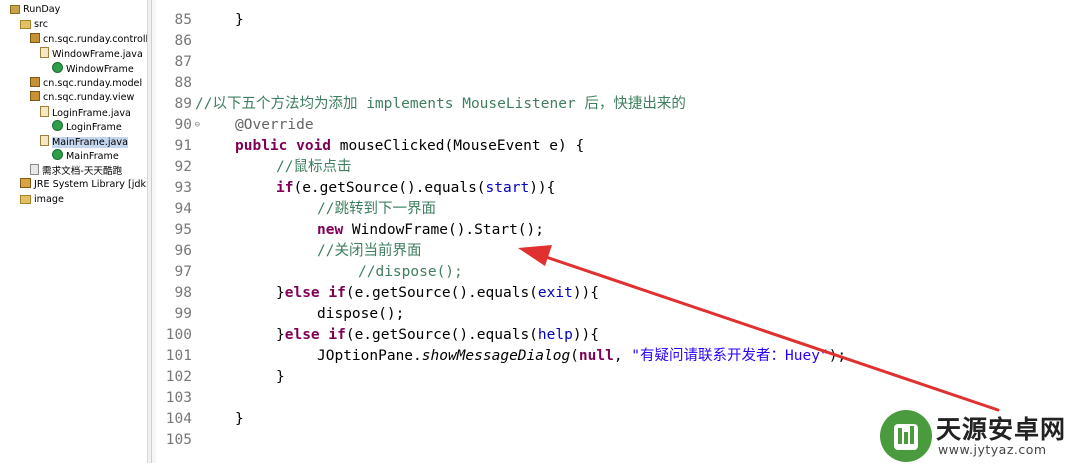  I want to click on line-number: 99, so click(183, 314).